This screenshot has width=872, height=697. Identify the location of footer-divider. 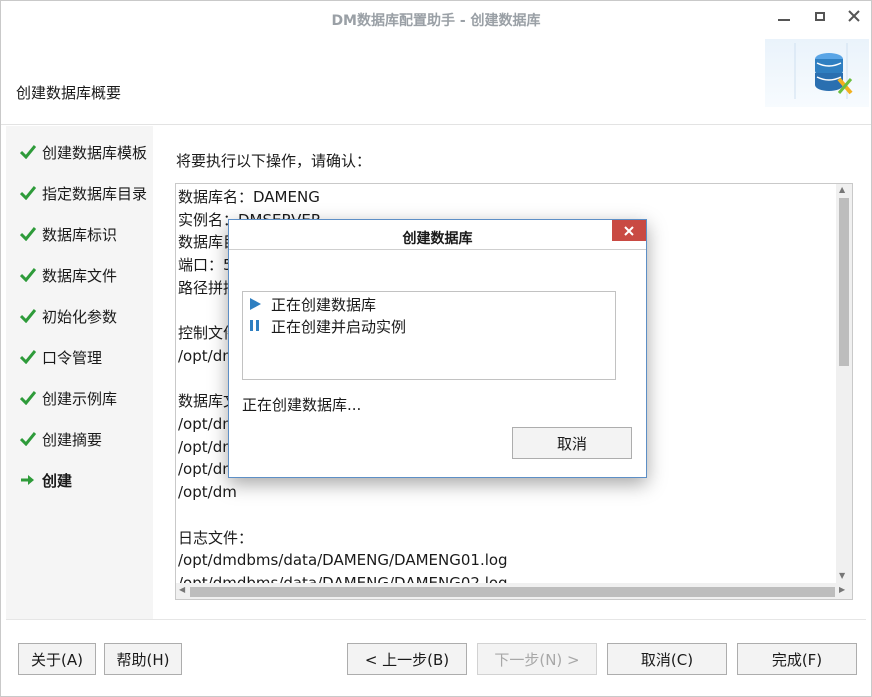
(436, 619).